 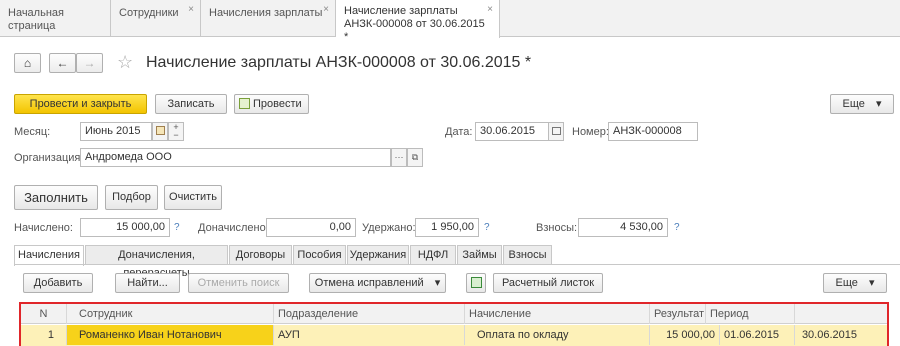 What do you see at coordinates (125, 62) in the screenshot?
I see `star-icon: ☆` at bounding box center [125, 62].